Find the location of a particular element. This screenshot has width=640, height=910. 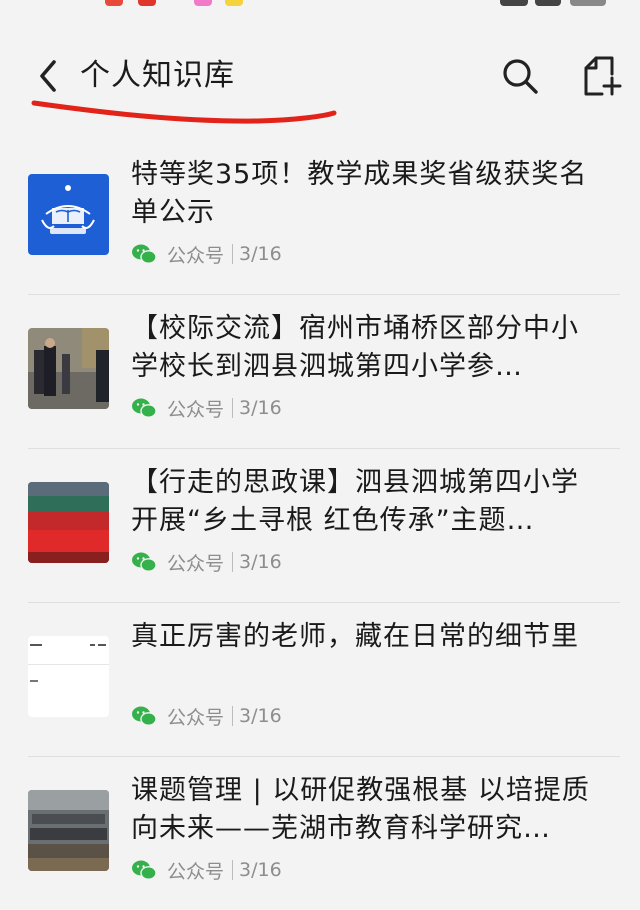

article-title: 特等奖35项！教学成果奖省级获奖名单公示 is located at coordinates (359, 193).